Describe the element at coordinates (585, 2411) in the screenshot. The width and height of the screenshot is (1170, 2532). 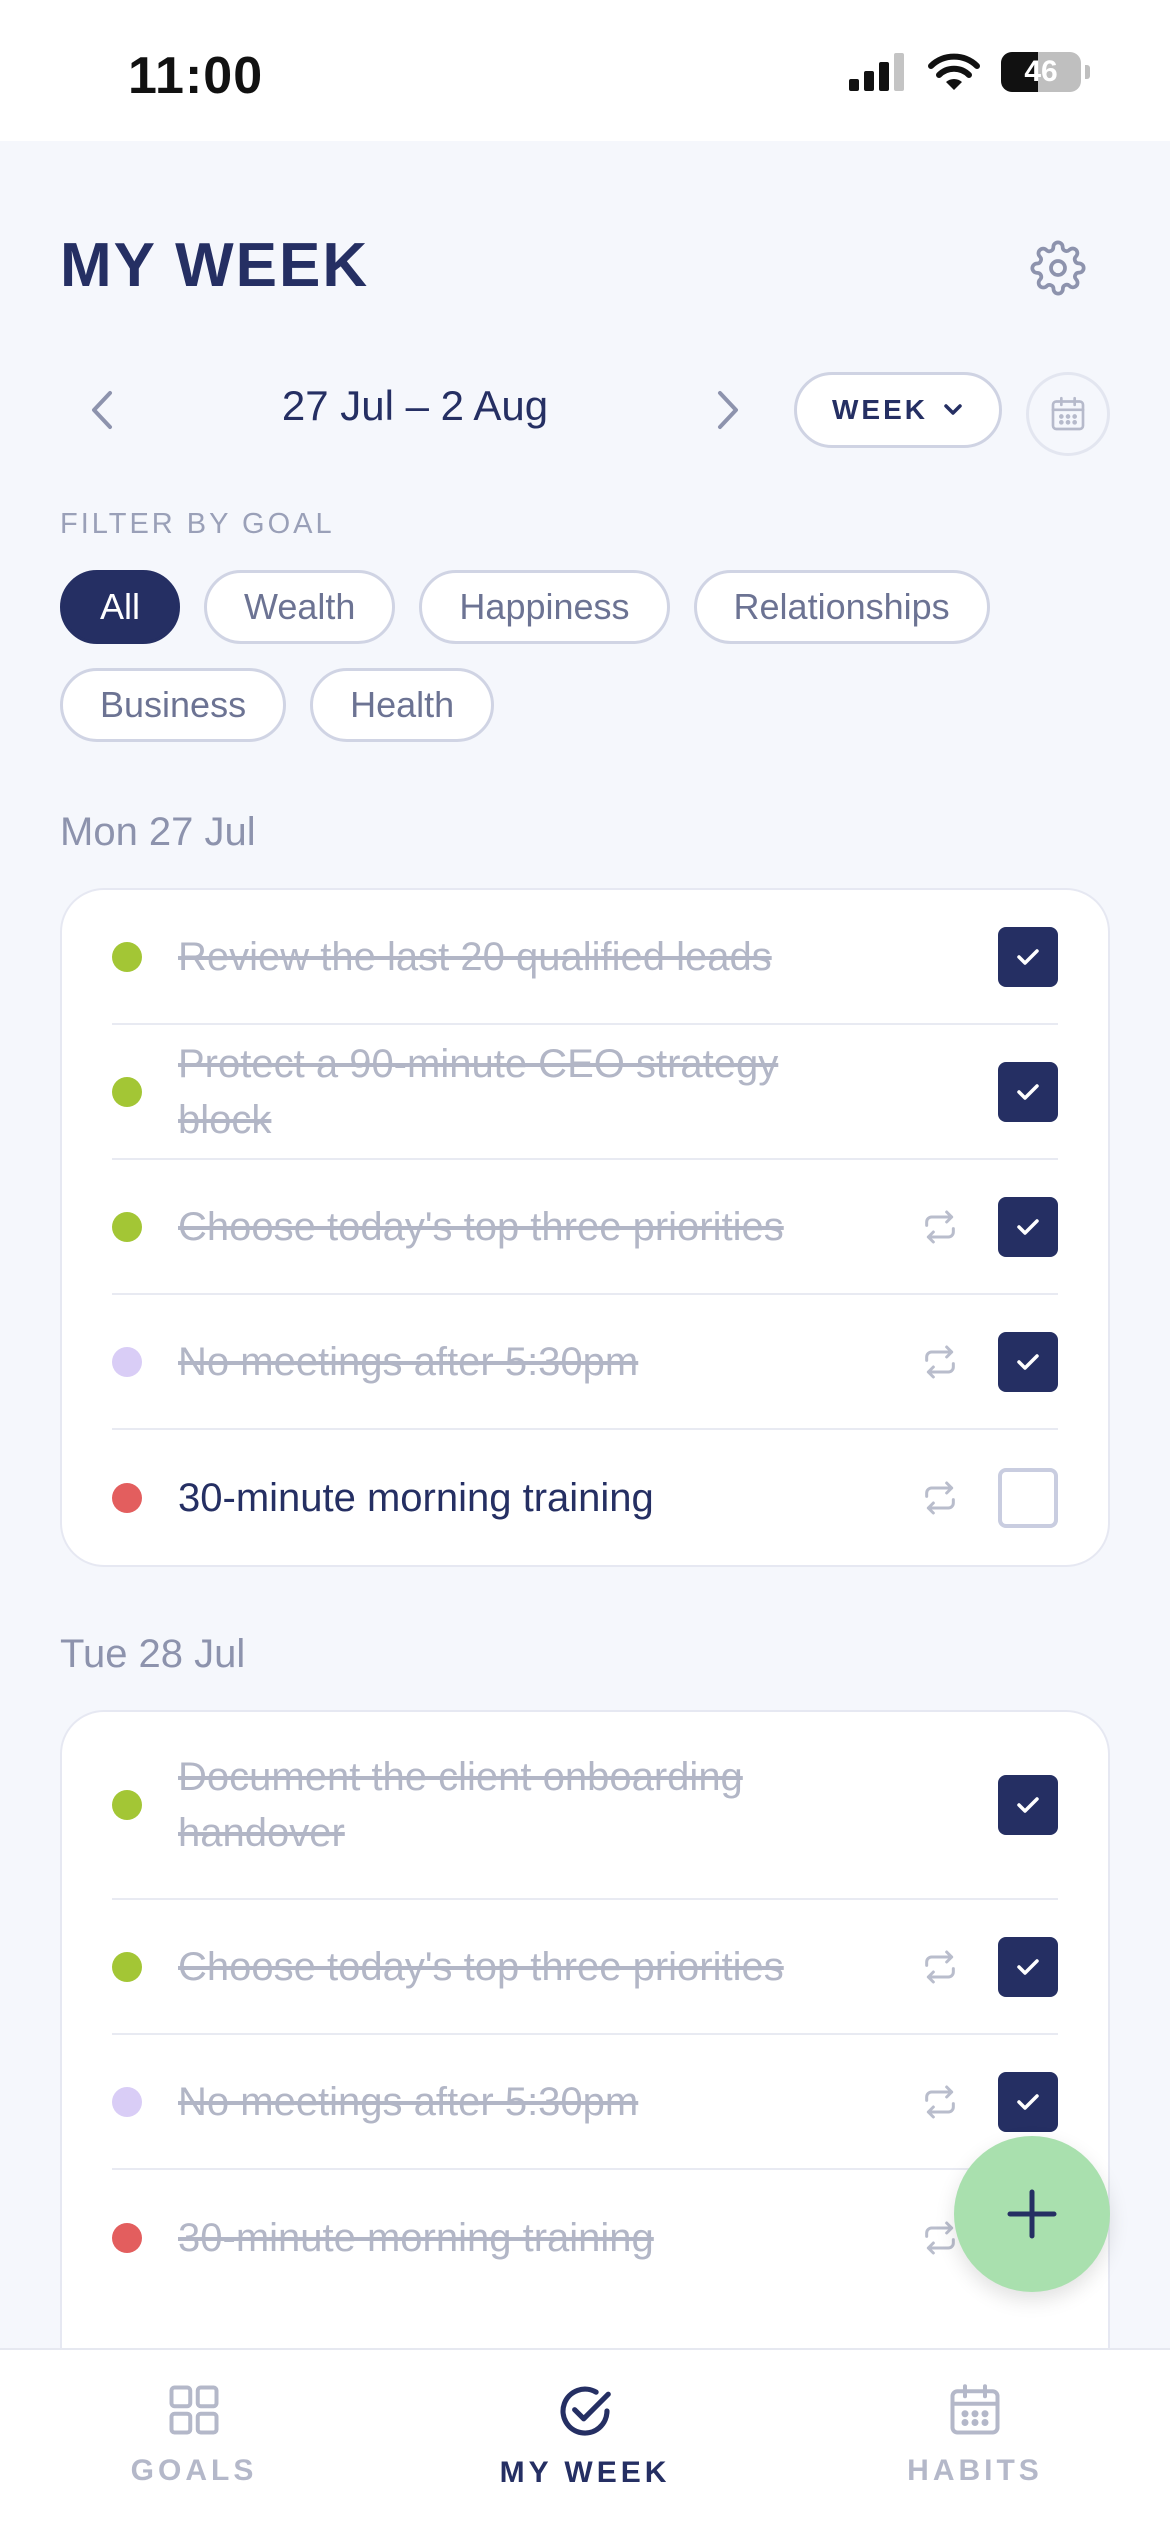
I see `check-circle-icon` at that location.